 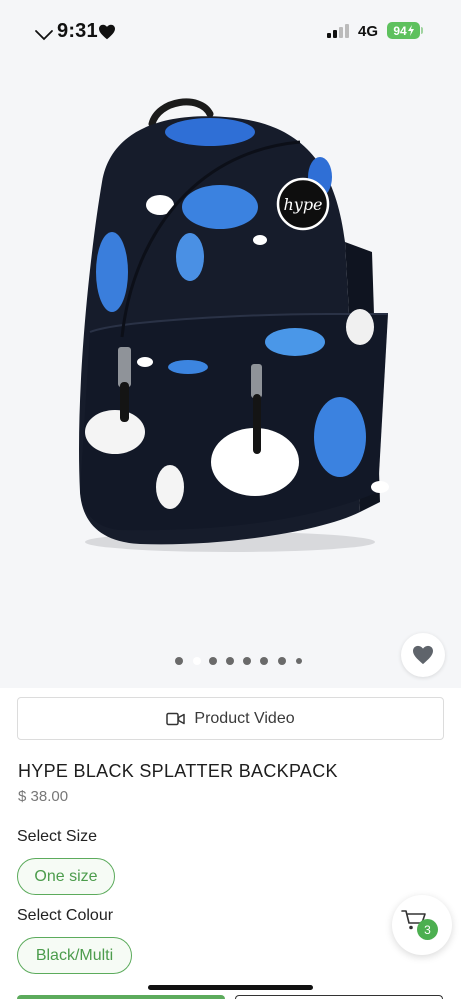 I want to click on product-video-label: Product Video, so click(x=244, y=718).